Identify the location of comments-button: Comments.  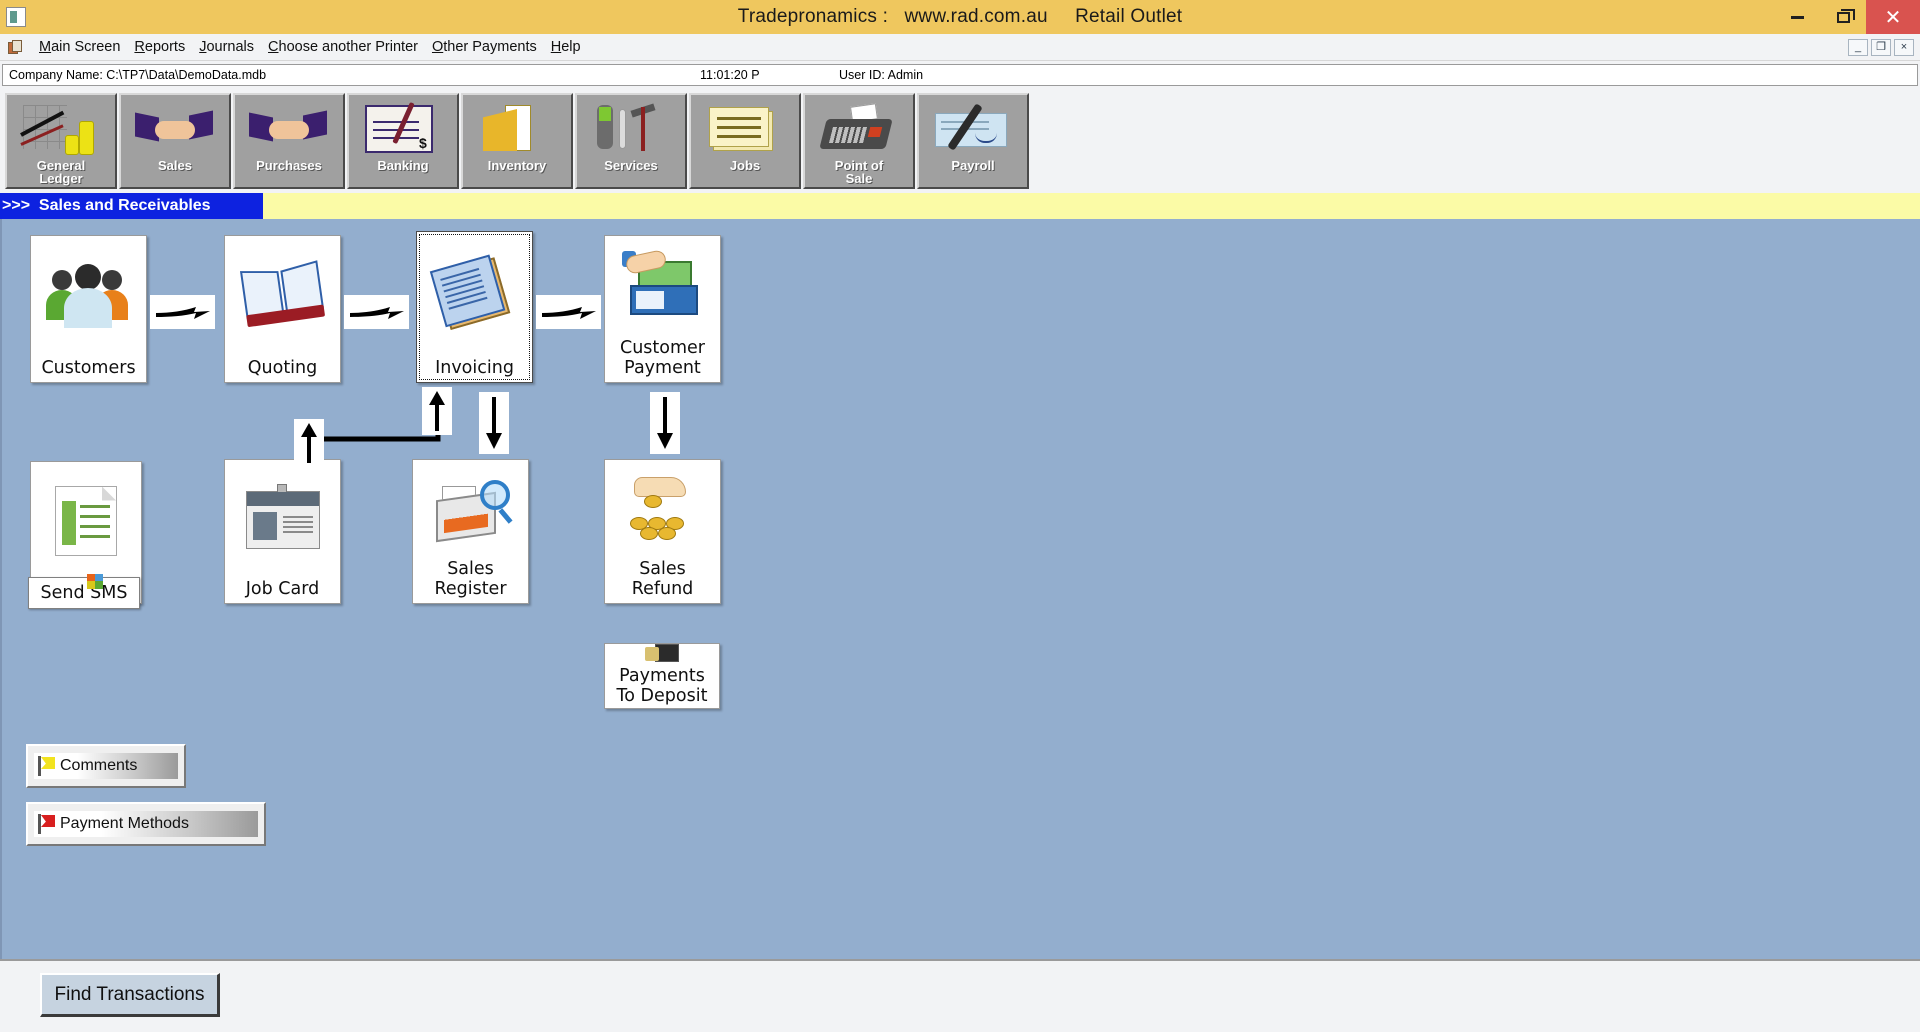
(106, 766).